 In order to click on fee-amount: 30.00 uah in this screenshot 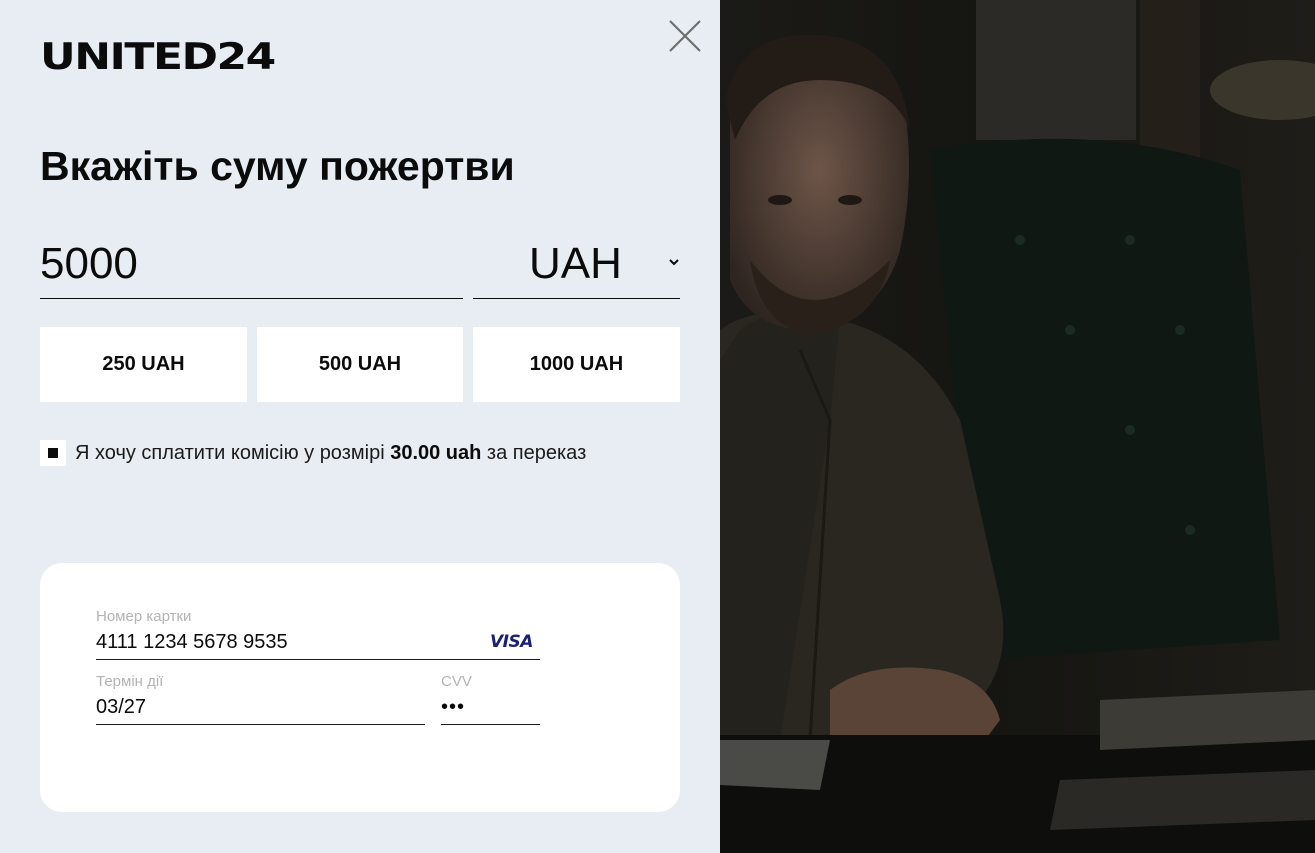, I will do `click(436, 453)`.